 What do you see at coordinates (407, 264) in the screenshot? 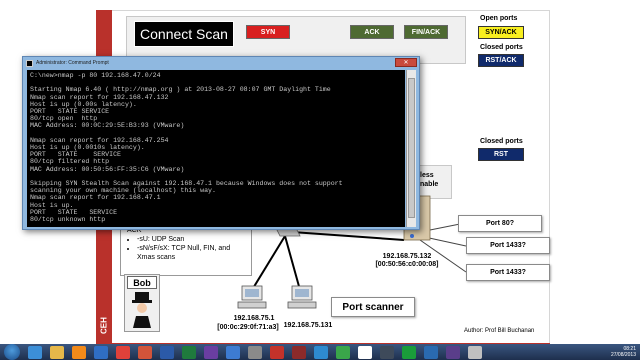
I see `server-mac: [00:50:56:c0:00:08]` at bounding box center [407, 264].